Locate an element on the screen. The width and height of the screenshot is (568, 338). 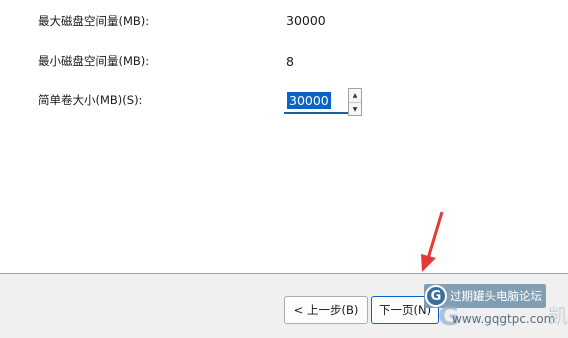
partial-button-char: 凯 is located at coordinates (558, 316).